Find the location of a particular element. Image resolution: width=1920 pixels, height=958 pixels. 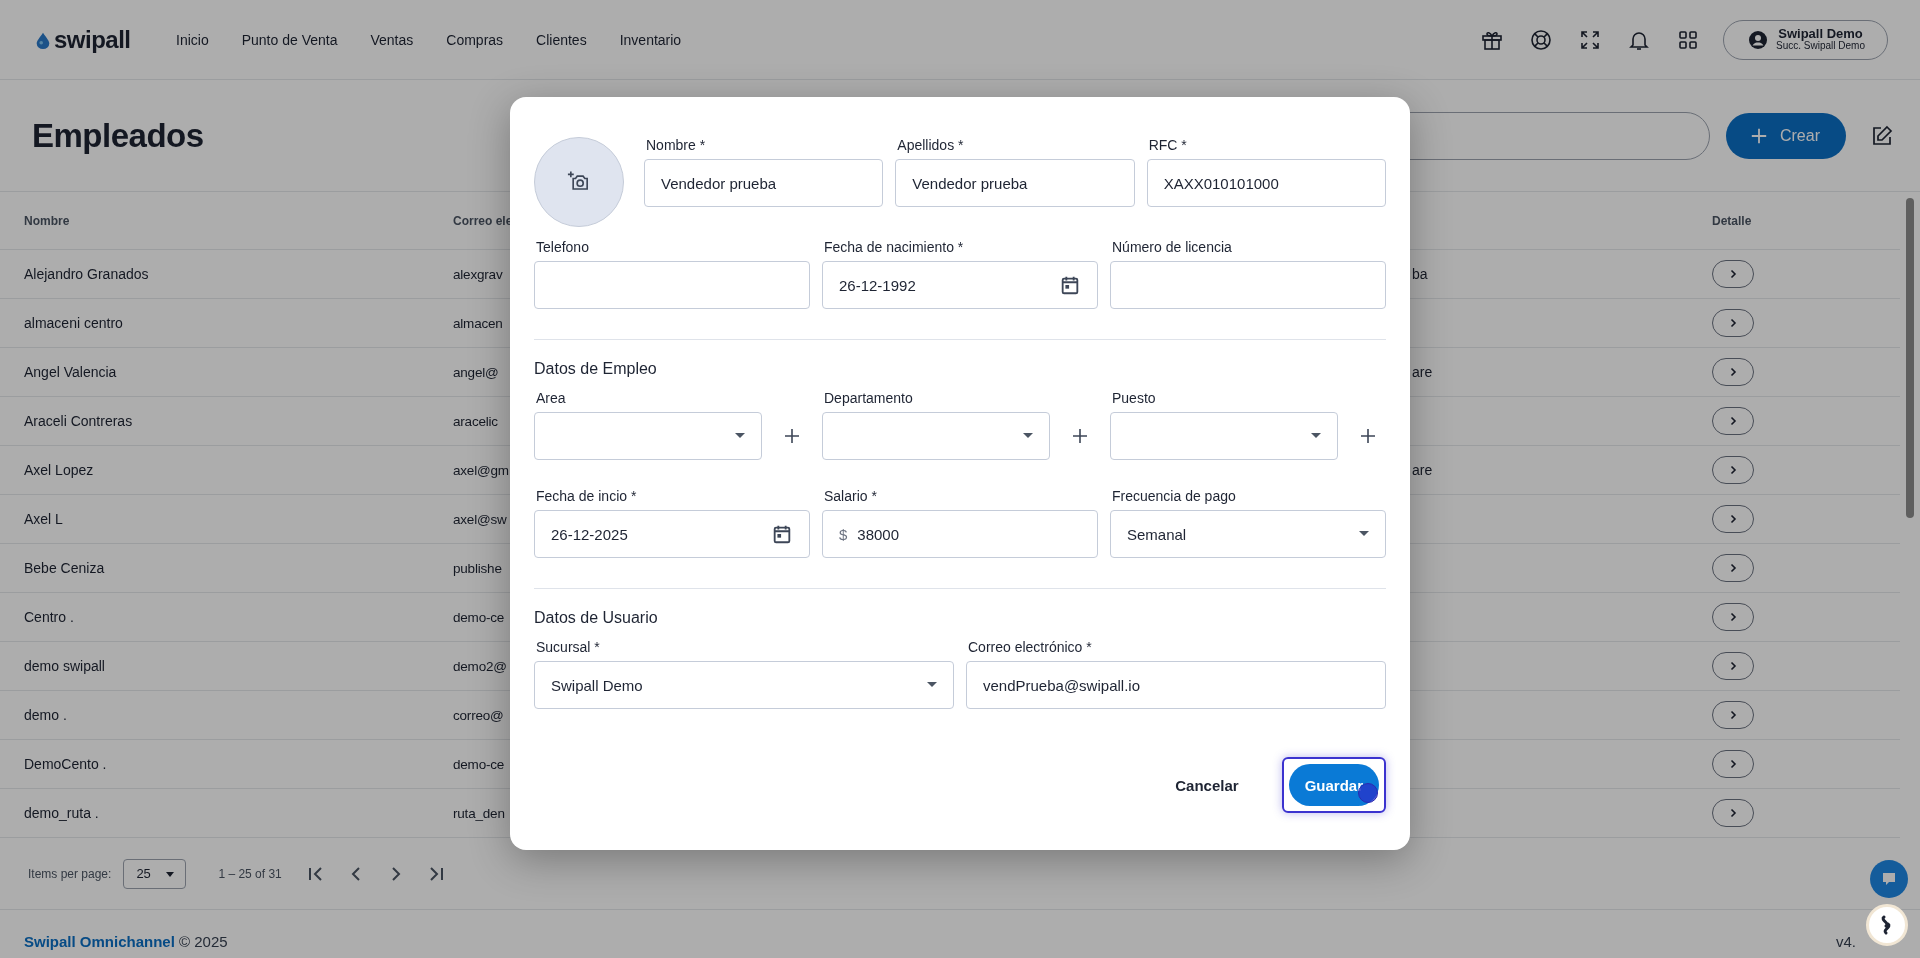

table-cell-text: Bebe Ceniza is located at coordinates (65, 568).